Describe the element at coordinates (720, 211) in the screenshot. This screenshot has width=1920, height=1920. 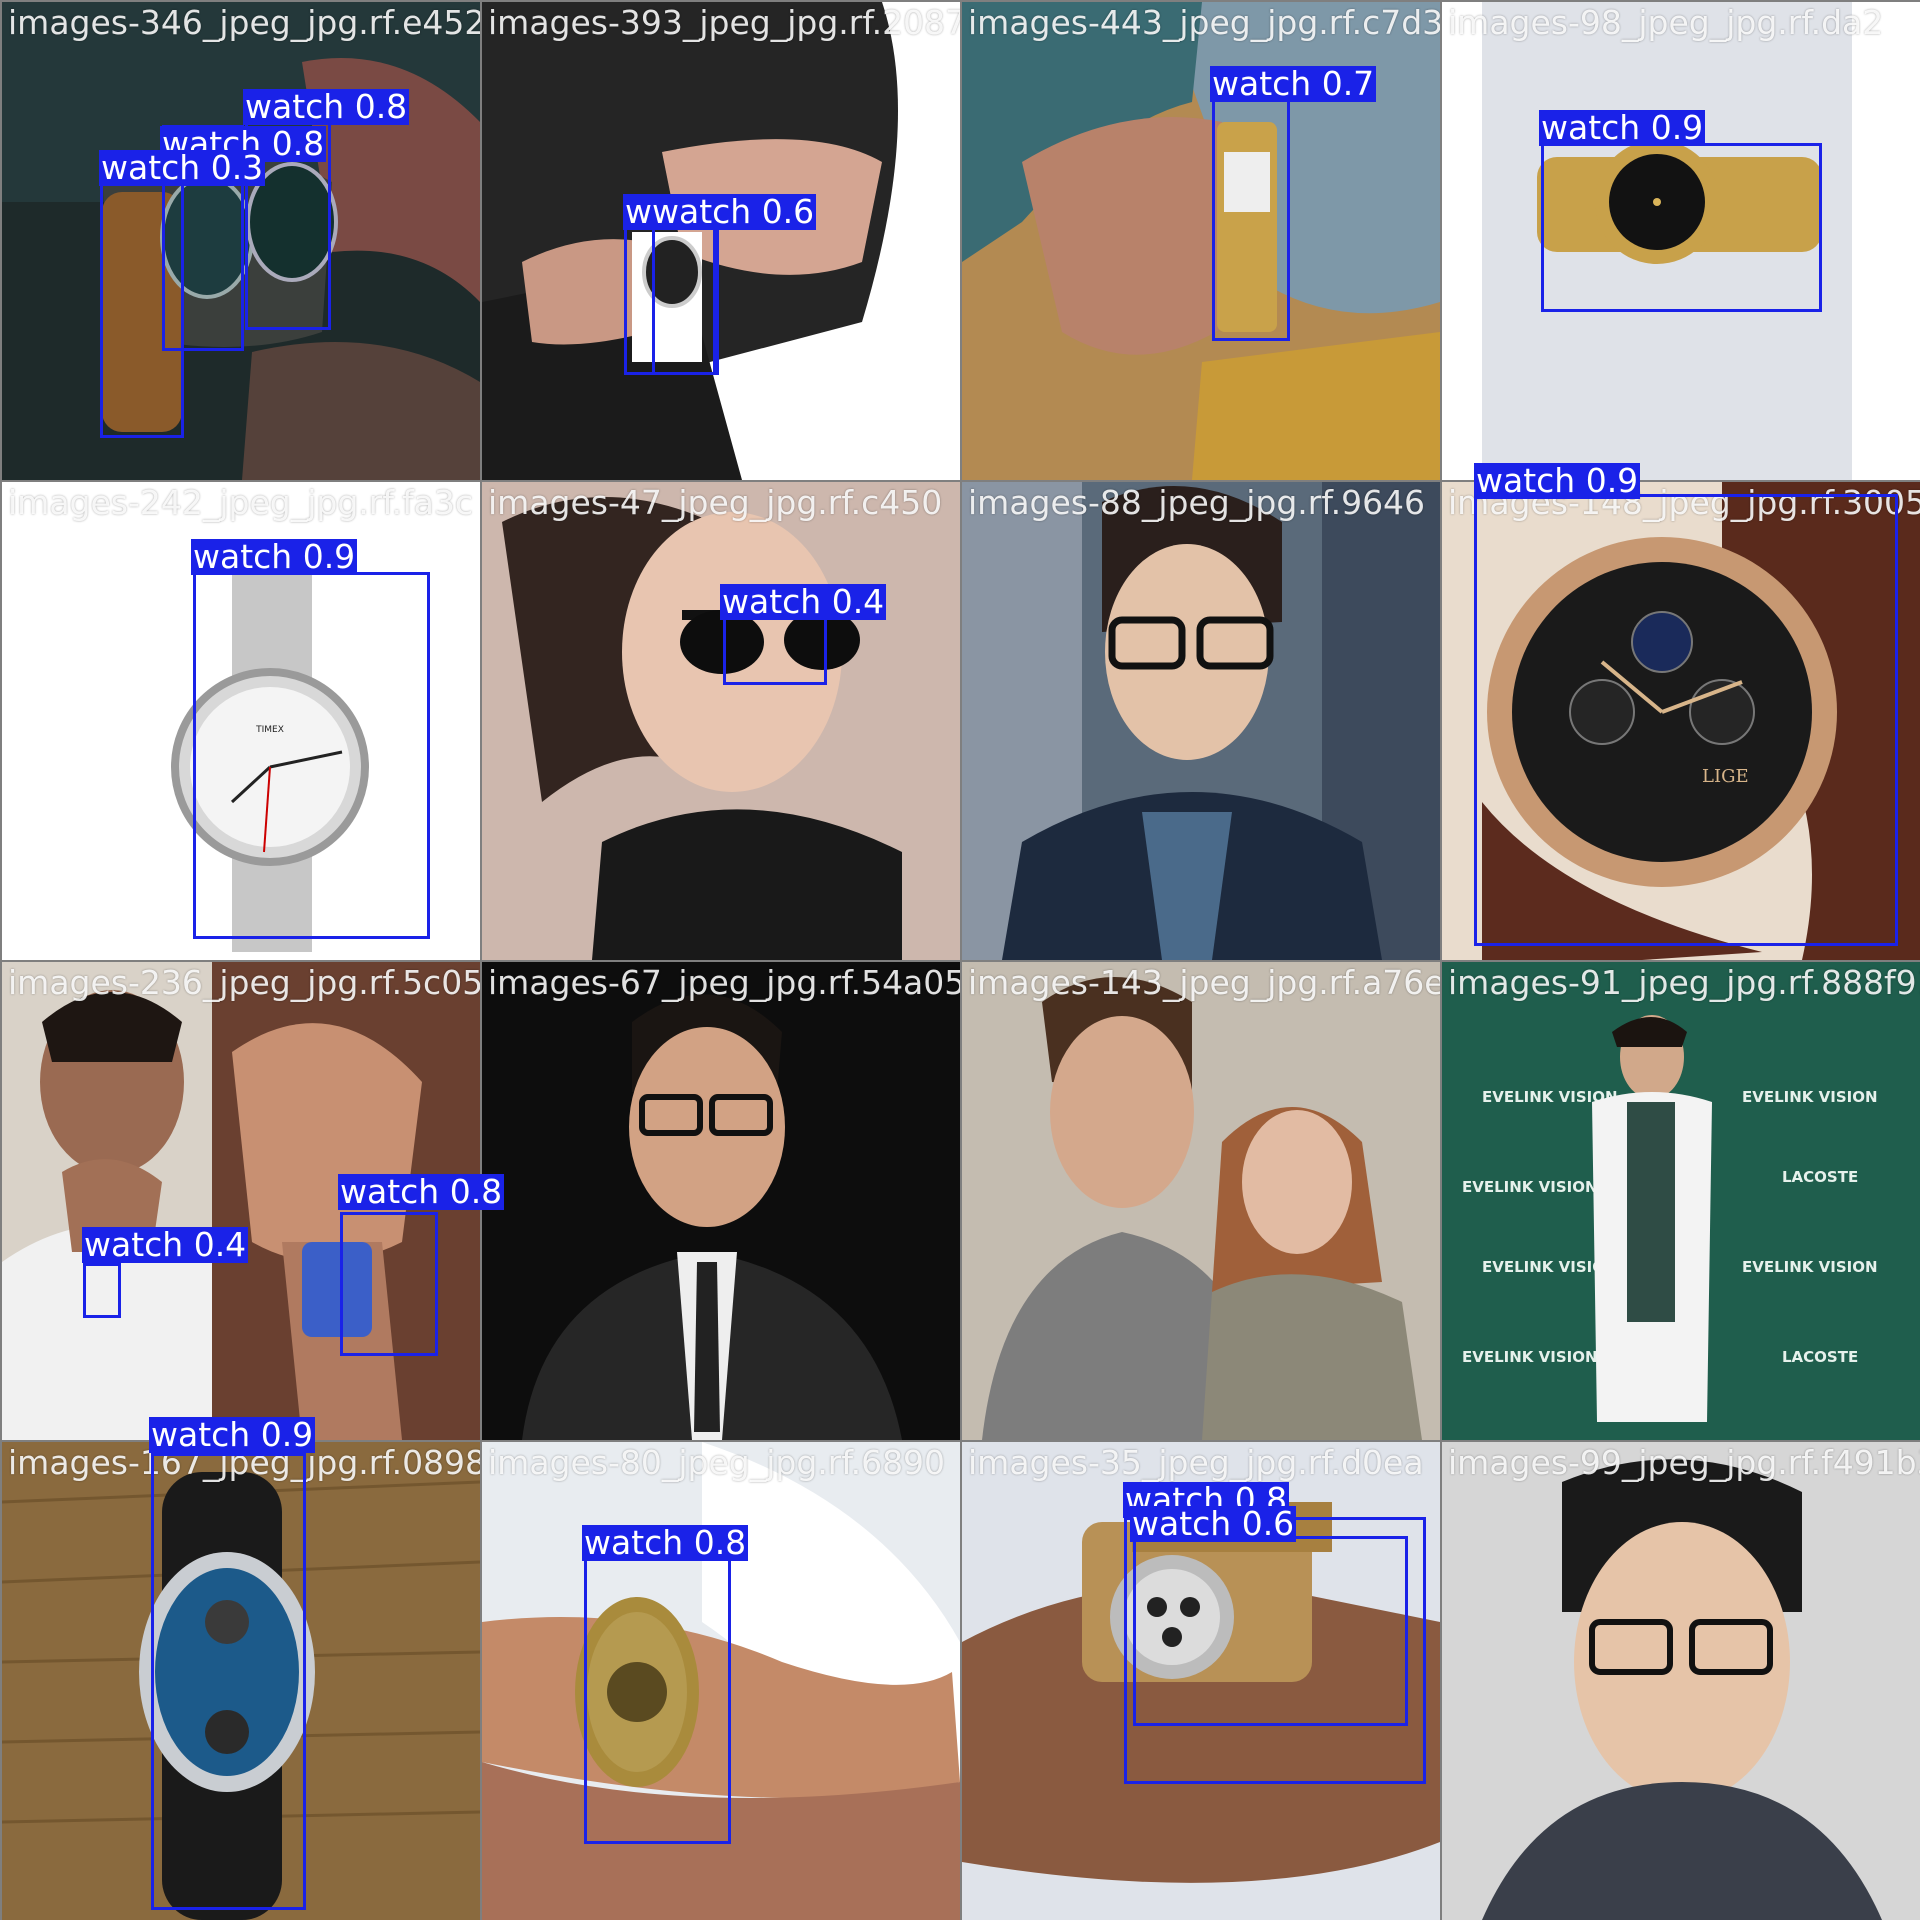
I see `detection-label: wwatch 0.6` at that location.